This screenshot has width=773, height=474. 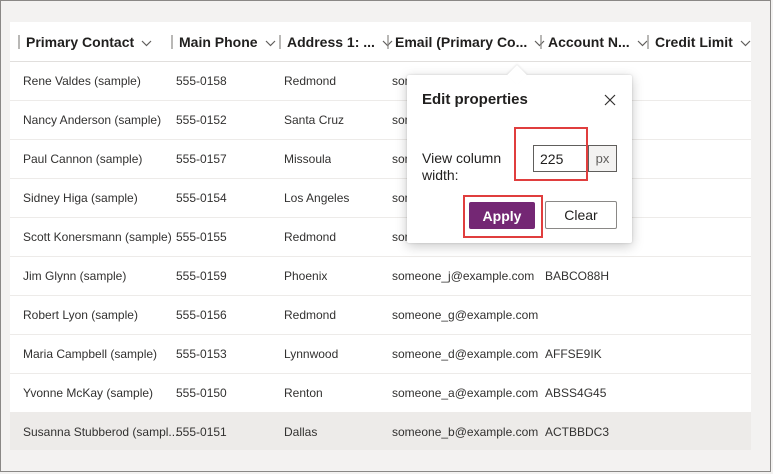 I want to click on column-header-primary-contact: Primary Contact, so click(x=85, y=42).